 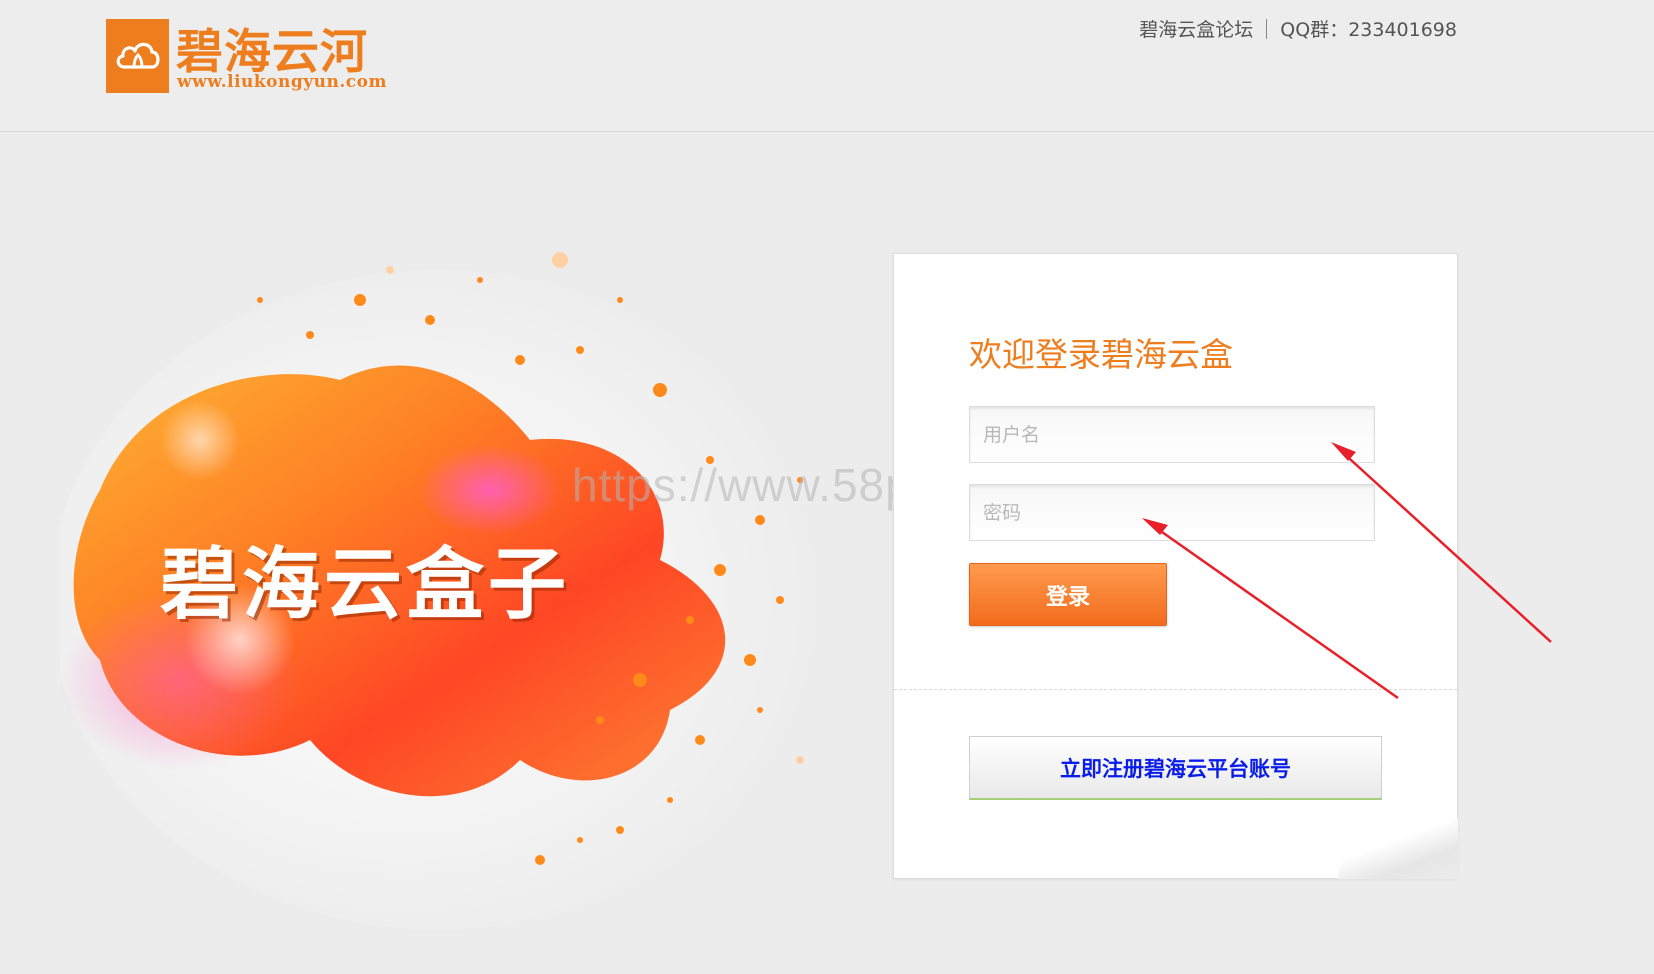 What do you see at coordinates (1172, 434) in the screenshot?
I see `username-input` at bounding box center [1172, 434].